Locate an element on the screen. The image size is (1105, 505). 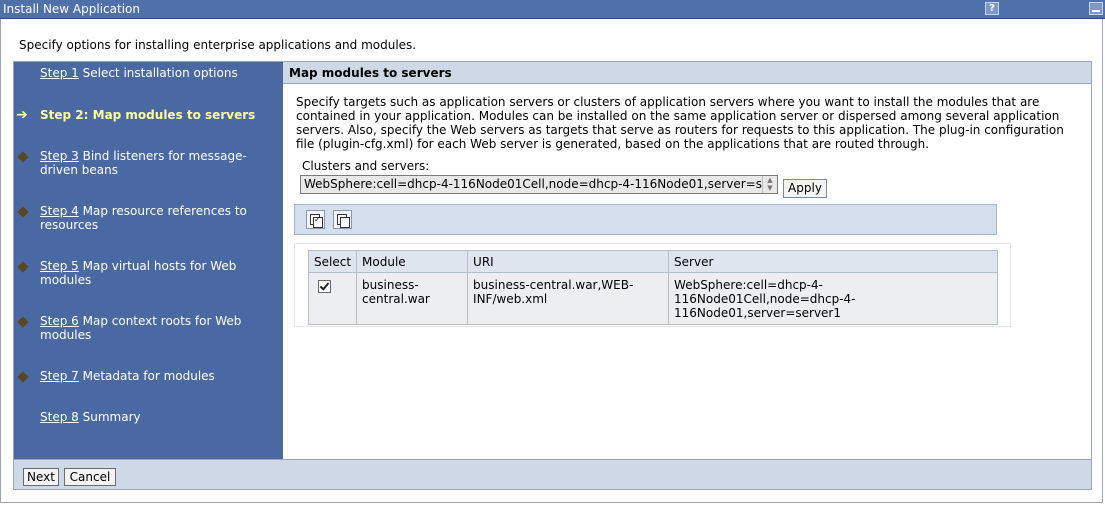
deselect-all-button is located at coordinates (342, 219).